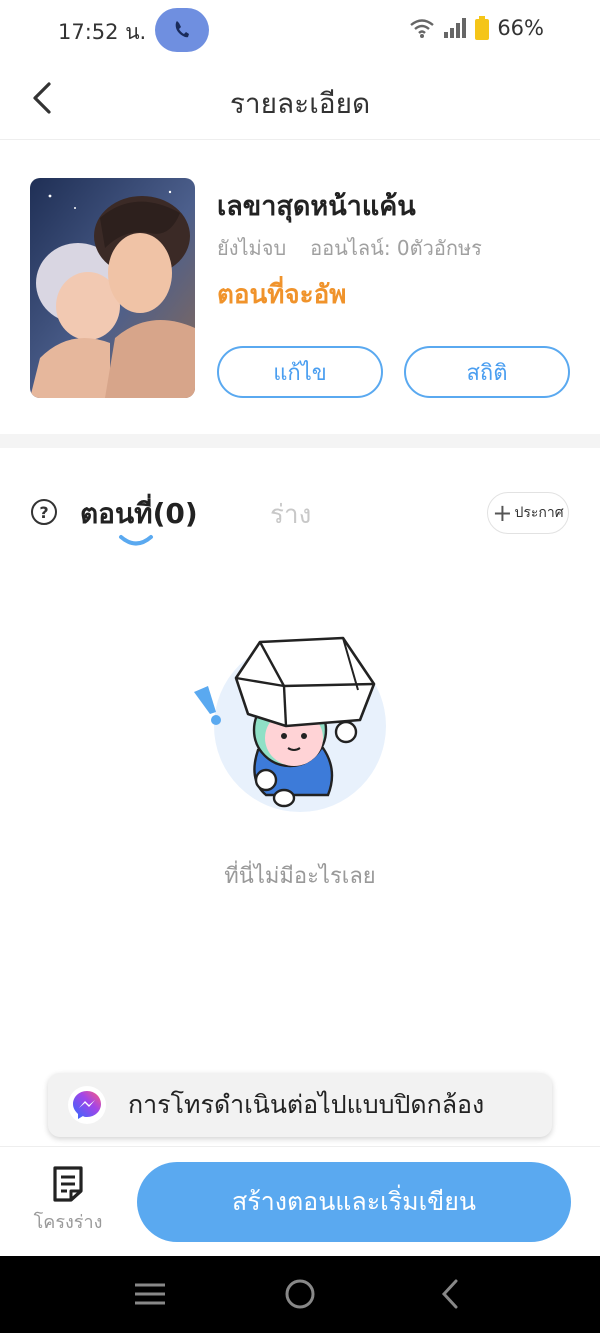 Image resolution: width=600 pixels, height=1333 pixels. I want to click on episode-tabs: ? ตอนที่(0) ร่าง + ประกาศ, so click(300, 503).